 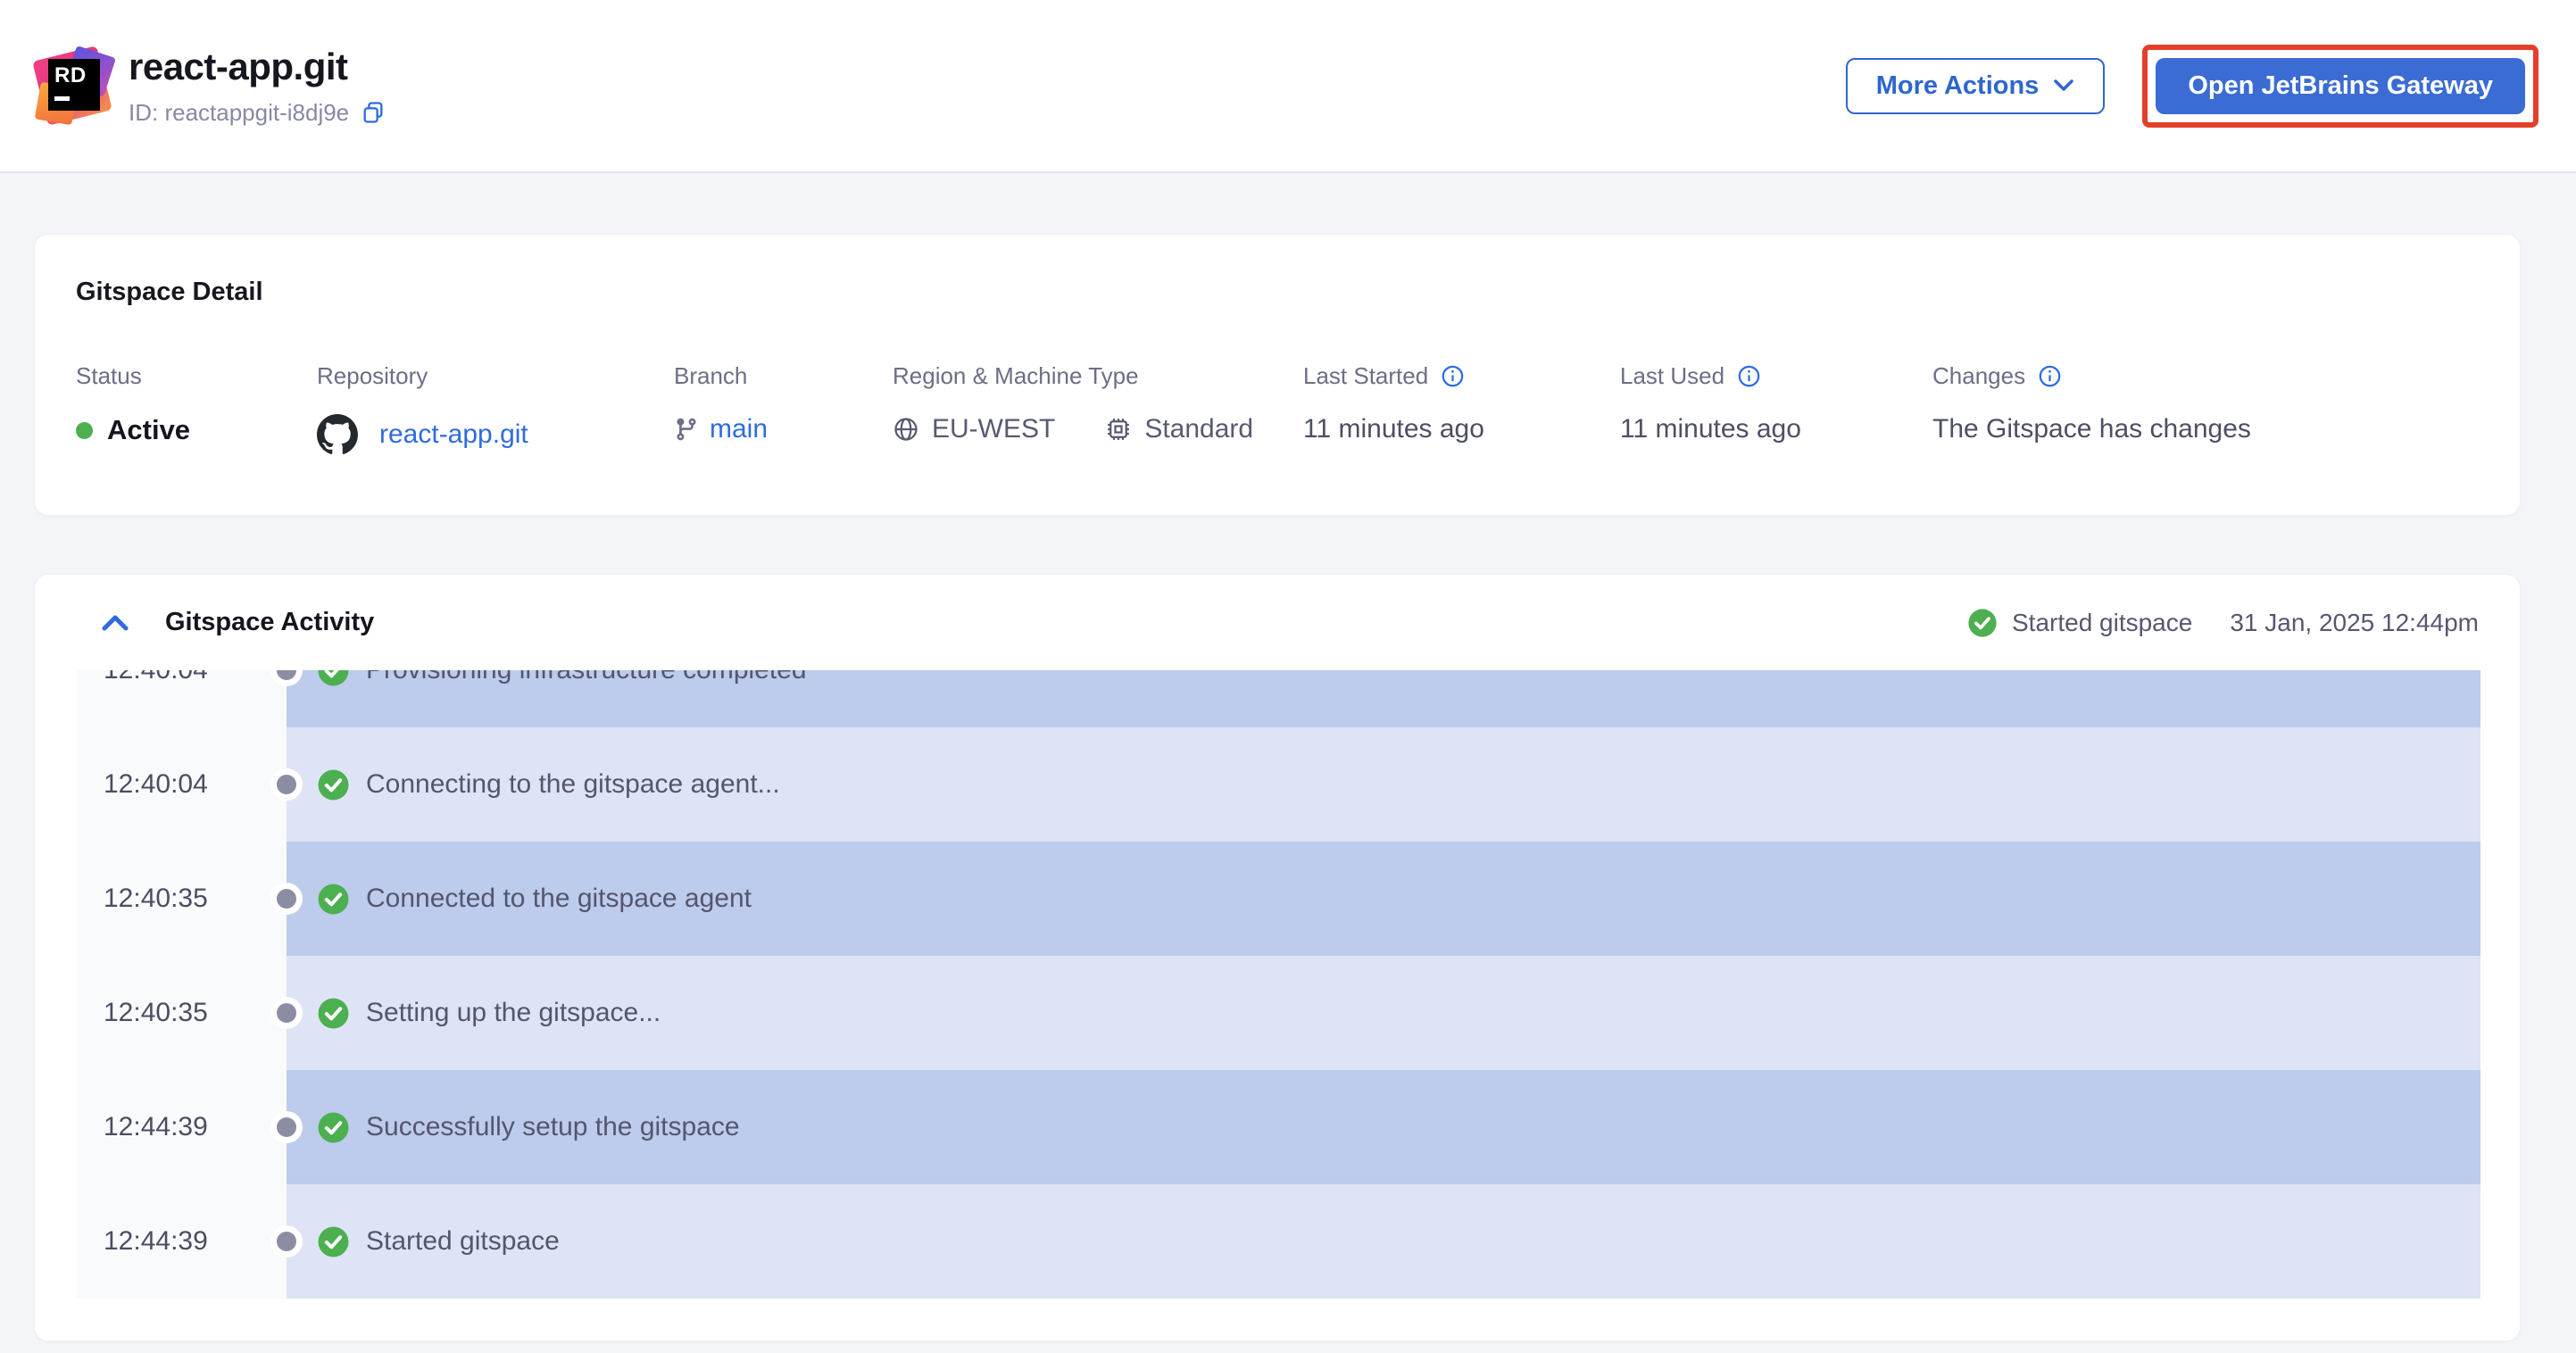 What do you see at coordinates (1278, 1241) in the screenshot?
I see `log-row: 12:44:39 Started gitspace` at bounding box center [1278, 1241].